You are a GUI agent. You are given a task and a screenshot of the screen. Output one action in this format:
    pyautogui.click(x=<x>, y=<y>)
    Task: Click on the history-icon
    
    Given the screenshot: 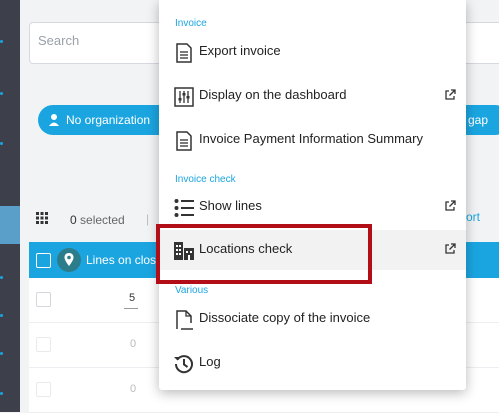 What is the action you would take?
    pyautogui.click(x=183, y=364)
    